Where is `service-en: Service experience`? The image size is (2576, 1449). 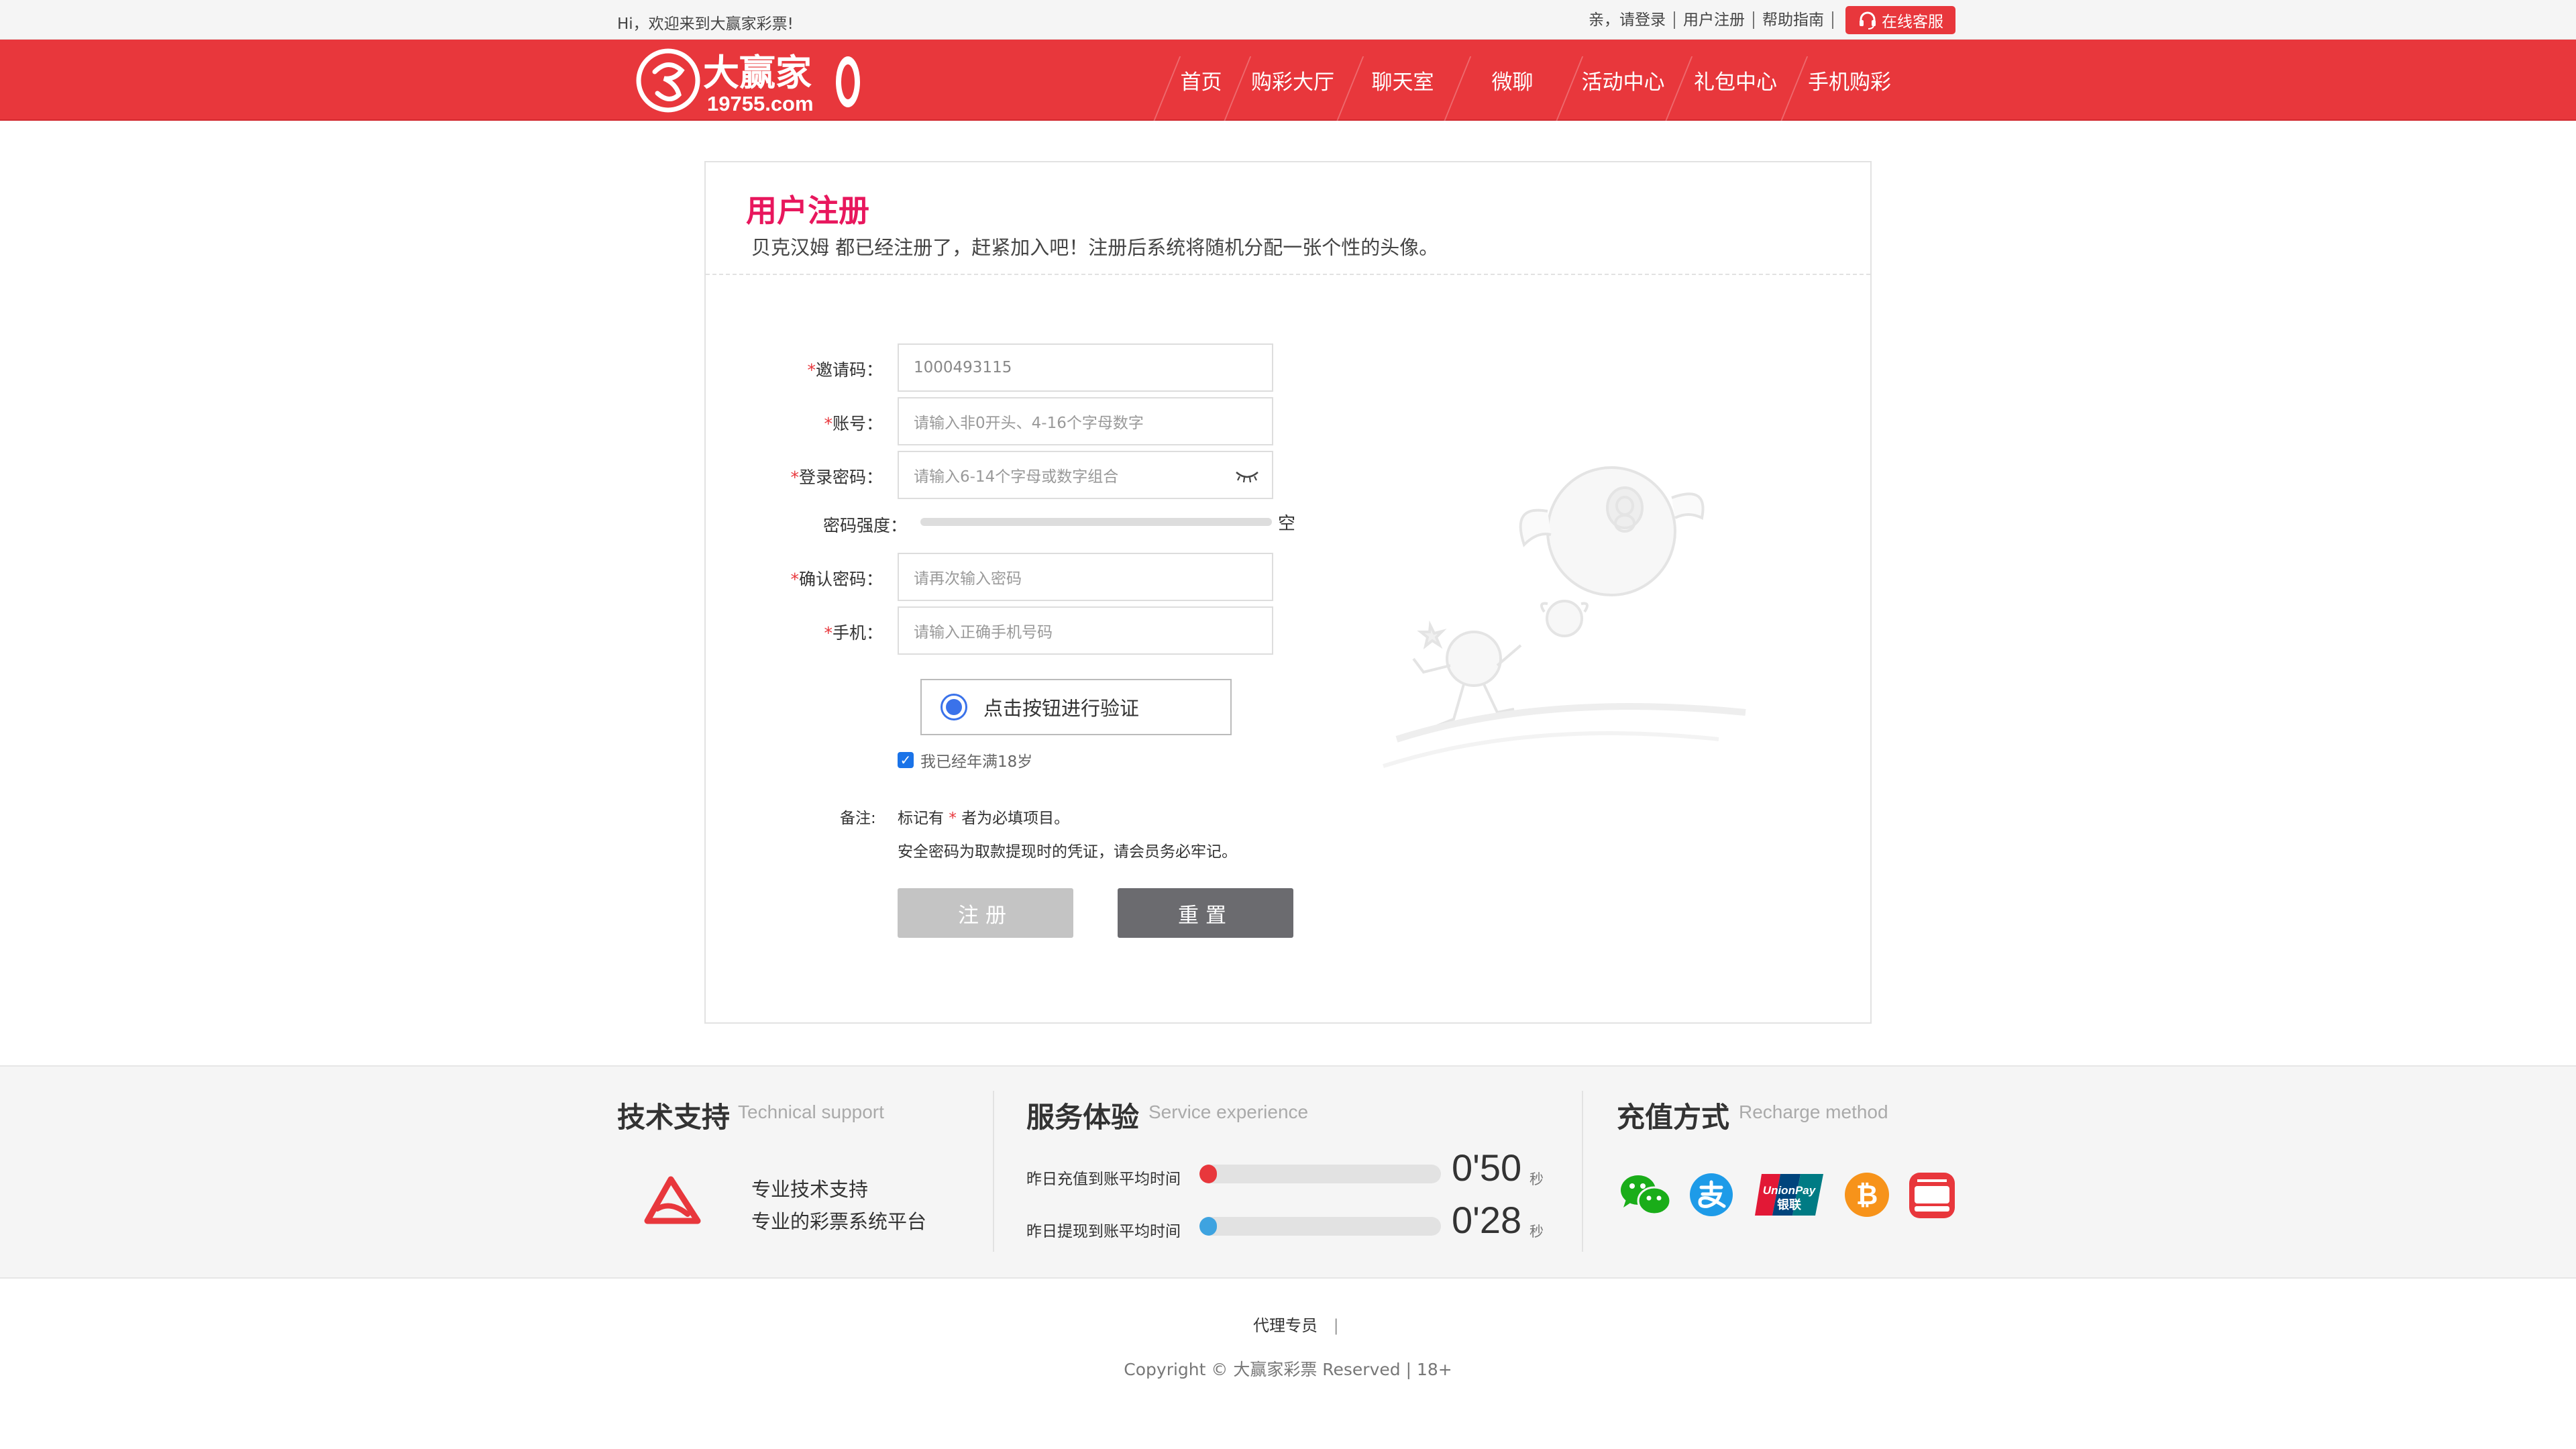
service-en: Service experience is located at coordinates (1228, 1112).